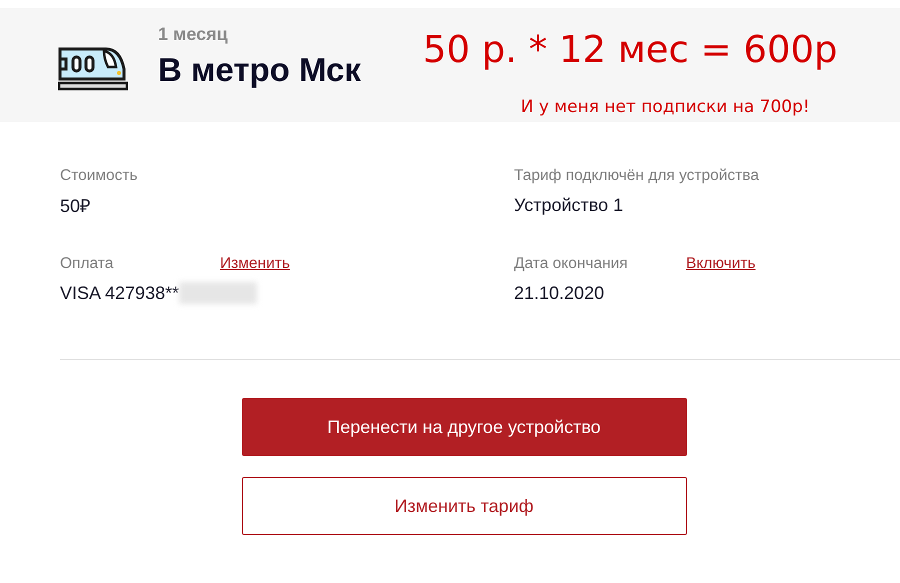 The height and width of the screenshot is (583, 900). I want to click on field-label: Стоимость, so click(99, 176).